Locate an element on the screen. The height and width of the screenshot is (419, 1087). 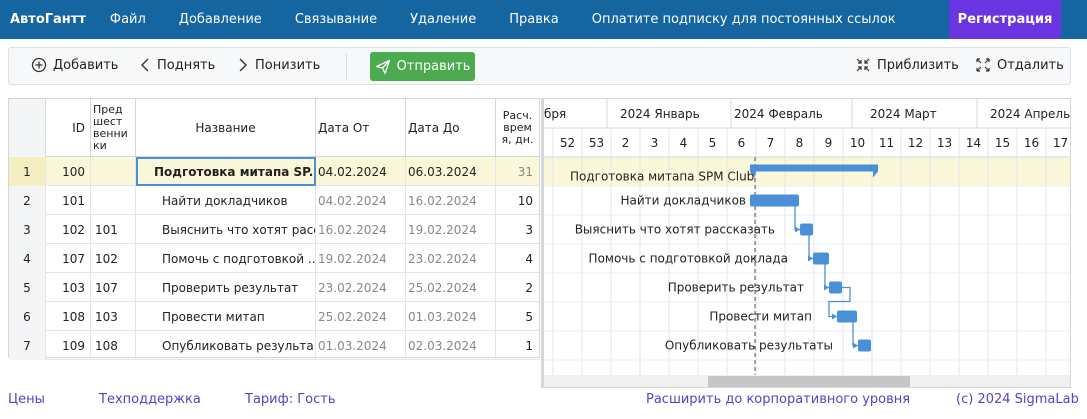
cell-id: 109 is located at coordinates (68, 345).